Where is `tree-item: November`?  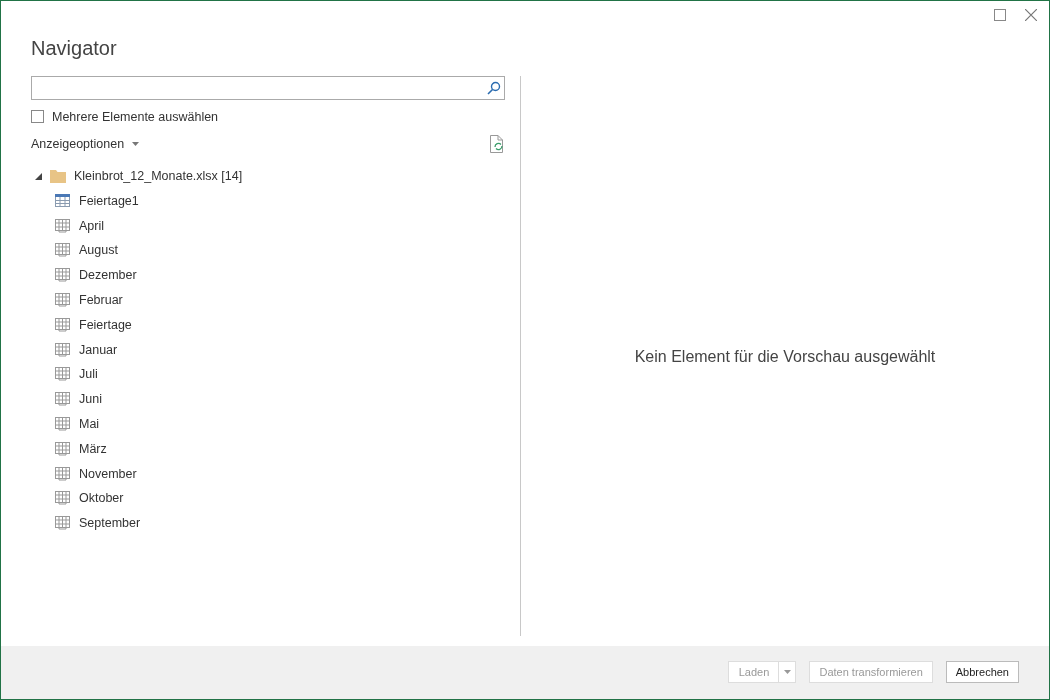 tree-item: November is located at coordinates (108, 473).